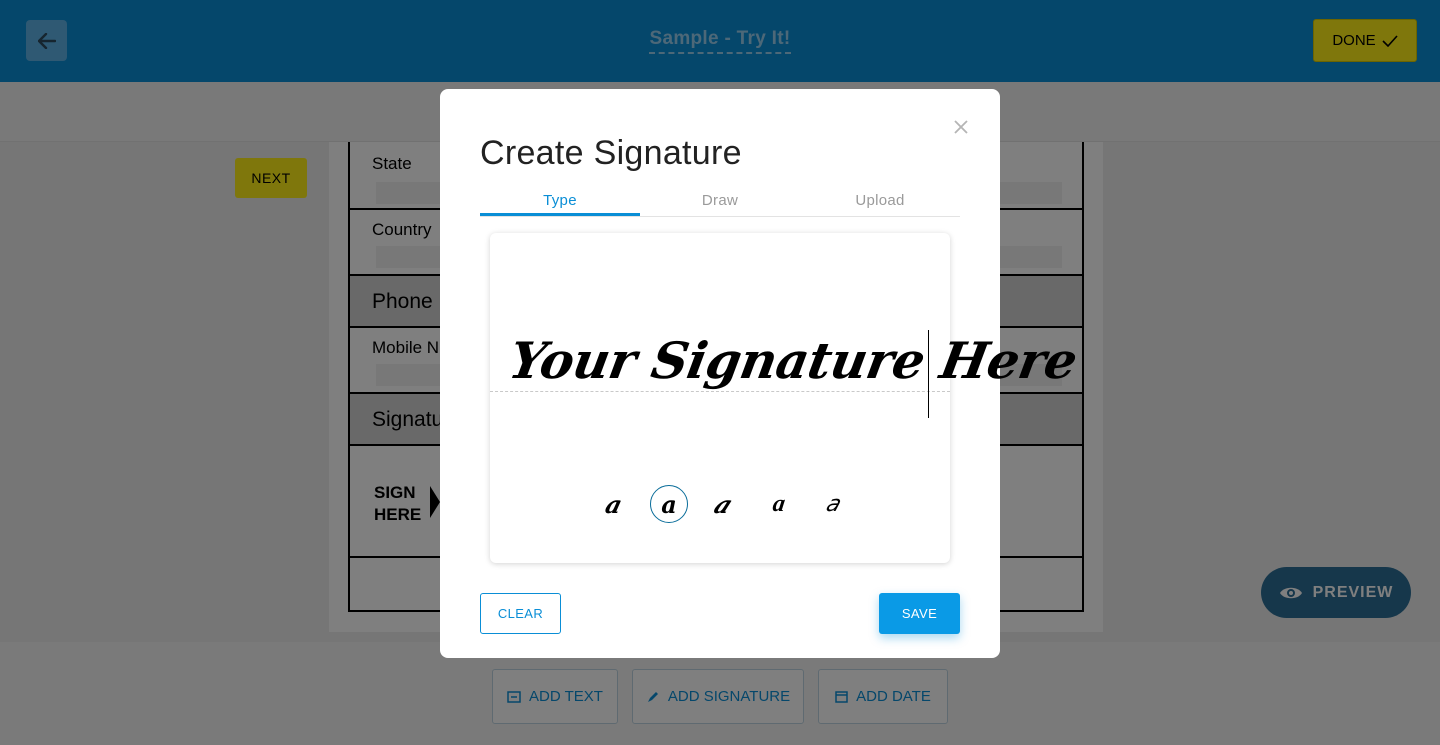 The width and height of the screenshot is (1440, 745). What do you see at coordinates (720, 391) in the screenshot?
I see `signature-baseline` at bounding box center [720, 391].